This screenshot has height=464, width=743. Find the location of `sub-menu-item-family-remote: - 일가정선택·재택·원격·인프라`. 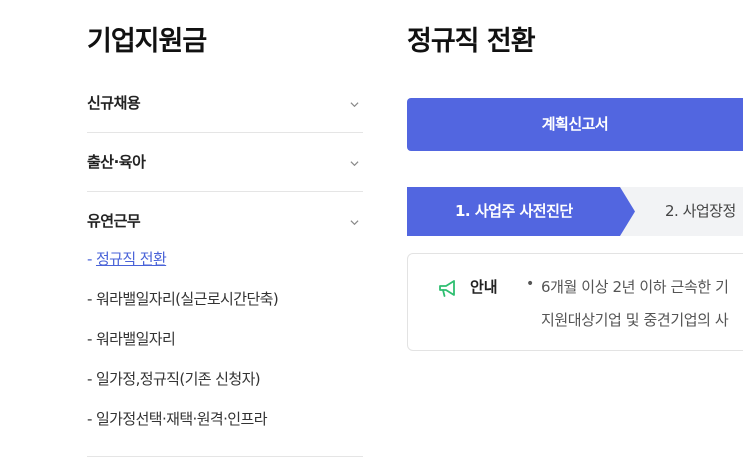

sub-menu-item-family-remote: - 일가정선택·재택·원격·인프라 is located at coordinates (177, 418).